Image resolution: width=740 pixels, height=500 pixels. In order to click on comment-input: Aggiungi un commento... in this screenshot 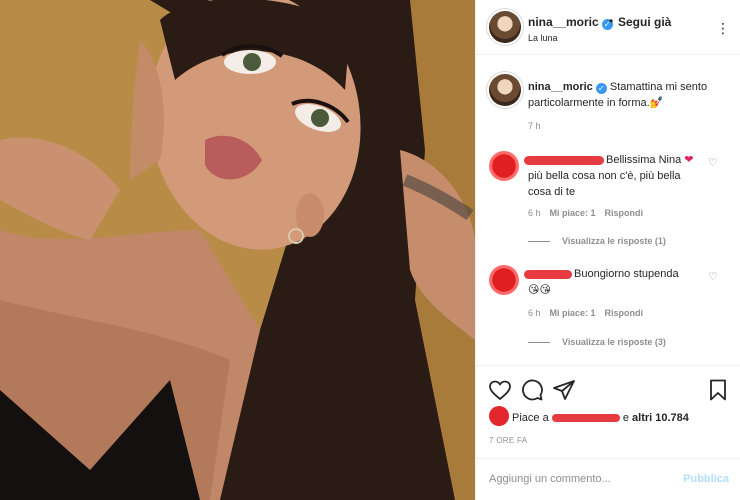, I will do `click(550, 479)`.